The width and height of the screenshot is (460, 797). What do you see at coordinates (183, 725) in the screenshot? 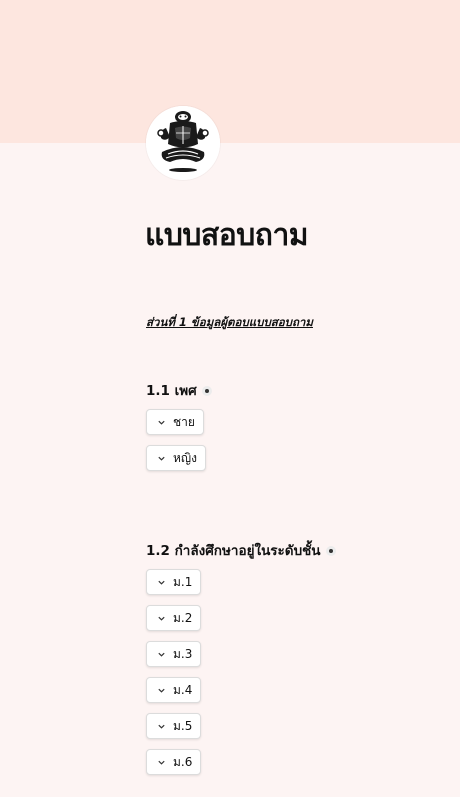
I see `option-label: ม.5` at bounding box center [183, 725].